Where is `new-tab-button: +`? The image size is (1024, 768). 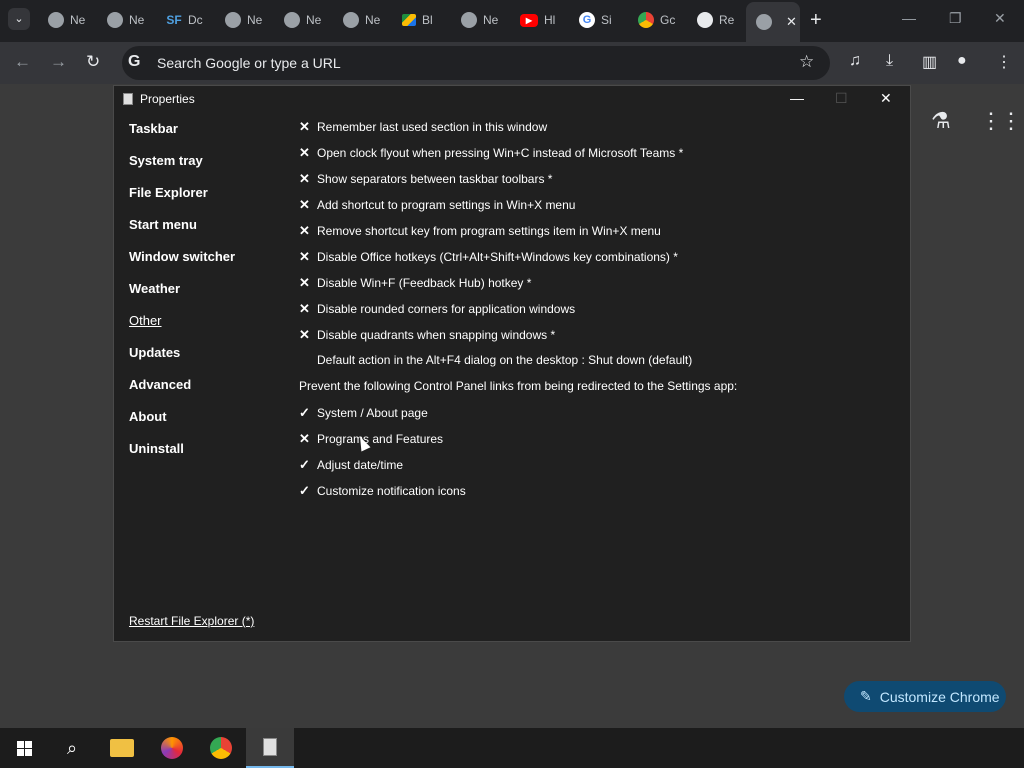 new-tab-button: + is located at coordinates (816, 20).